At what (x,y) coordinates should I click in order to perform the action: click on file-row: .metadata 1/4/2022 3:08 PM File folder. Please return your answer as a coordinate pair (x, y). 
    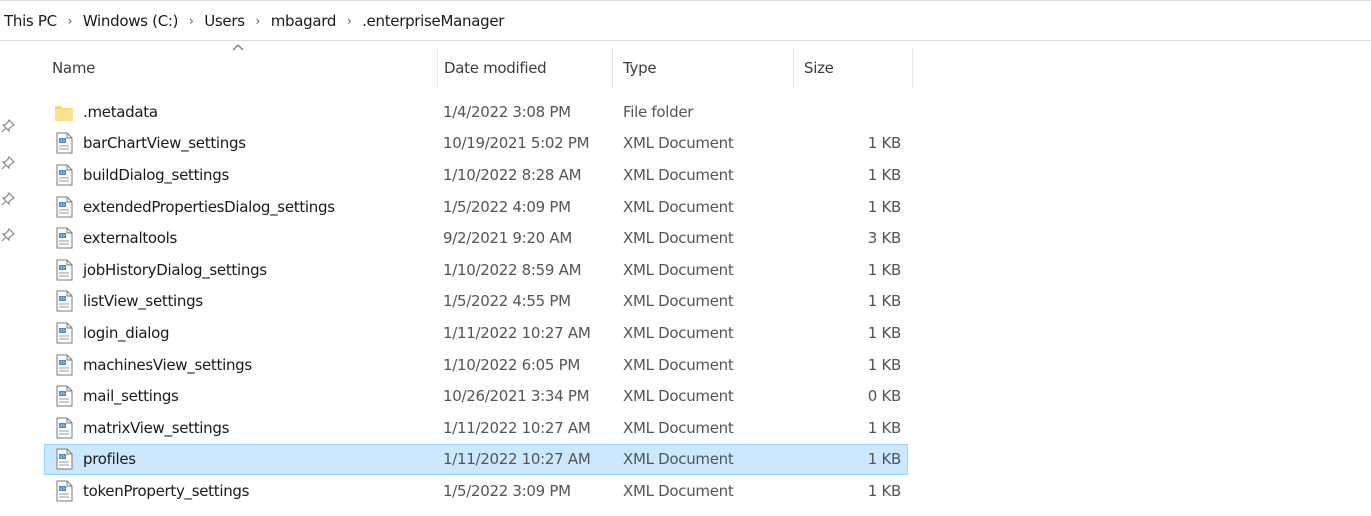
    Looking at the image, I should click on (476, 112).